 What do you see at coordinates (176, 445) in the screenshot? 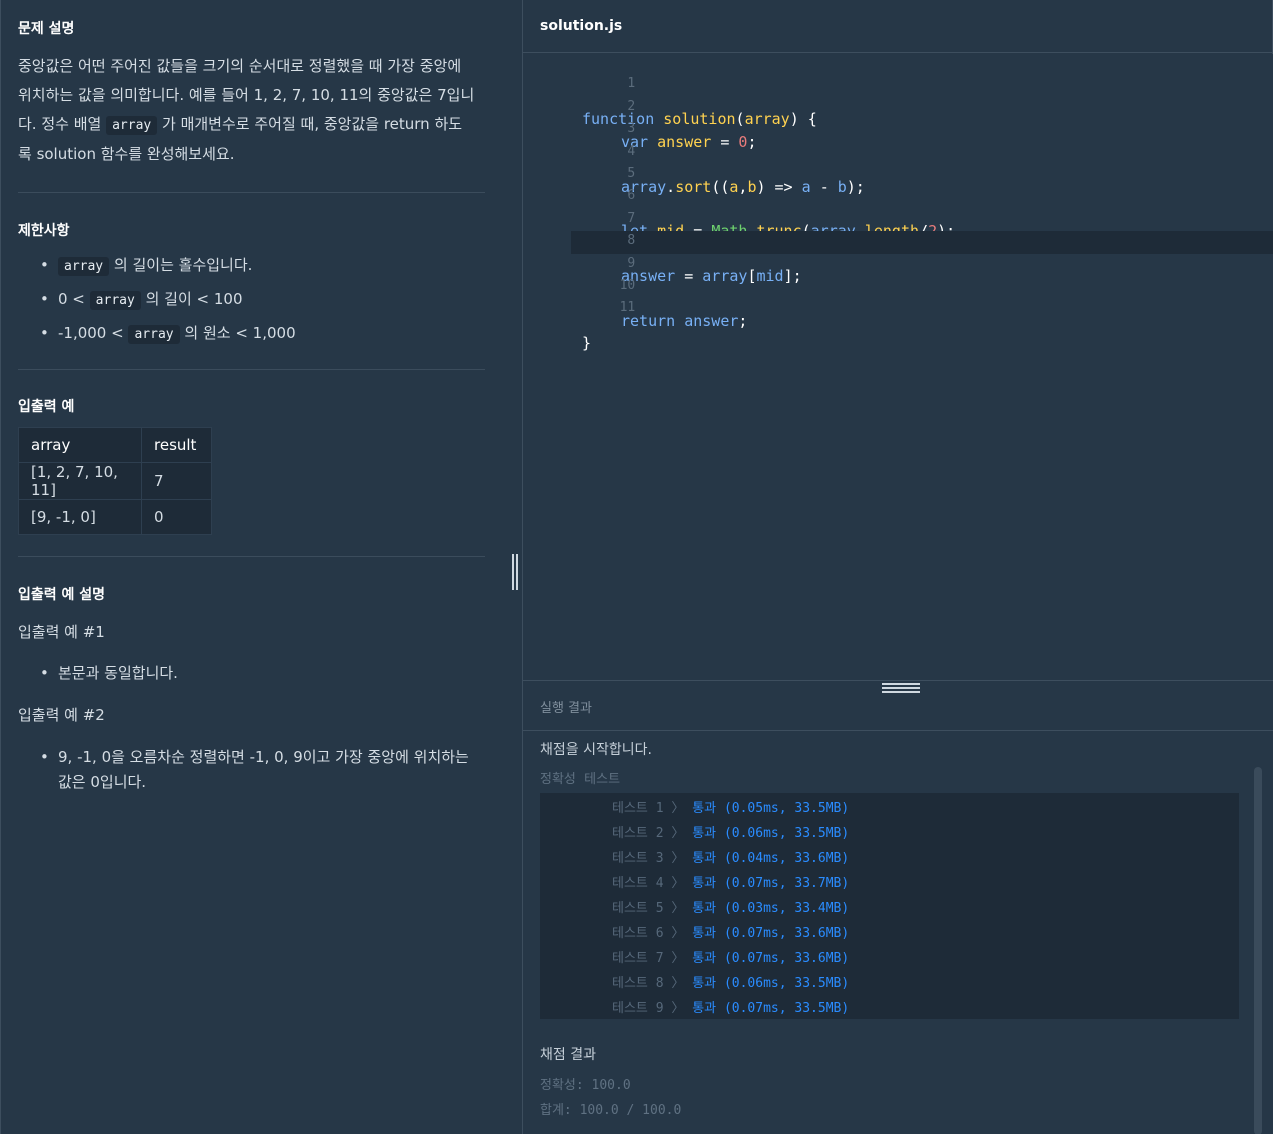
I see `io-header-result: result` at bounding box center [176, 445].